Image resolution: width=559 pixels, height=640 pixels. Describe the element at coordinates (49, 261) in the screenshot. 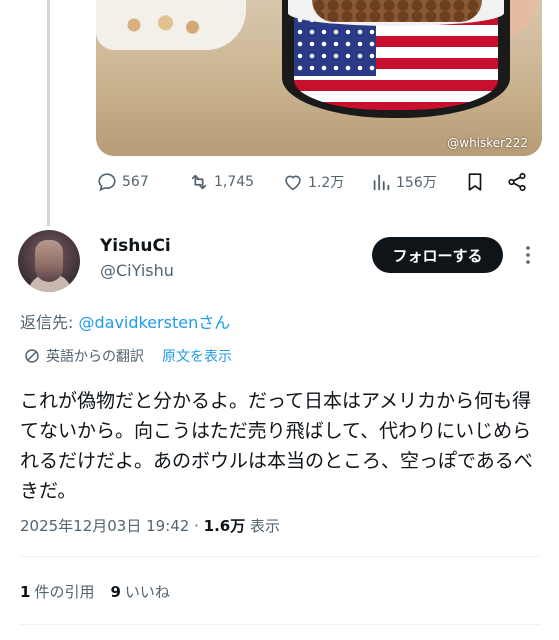

I see `avatar` at that location.